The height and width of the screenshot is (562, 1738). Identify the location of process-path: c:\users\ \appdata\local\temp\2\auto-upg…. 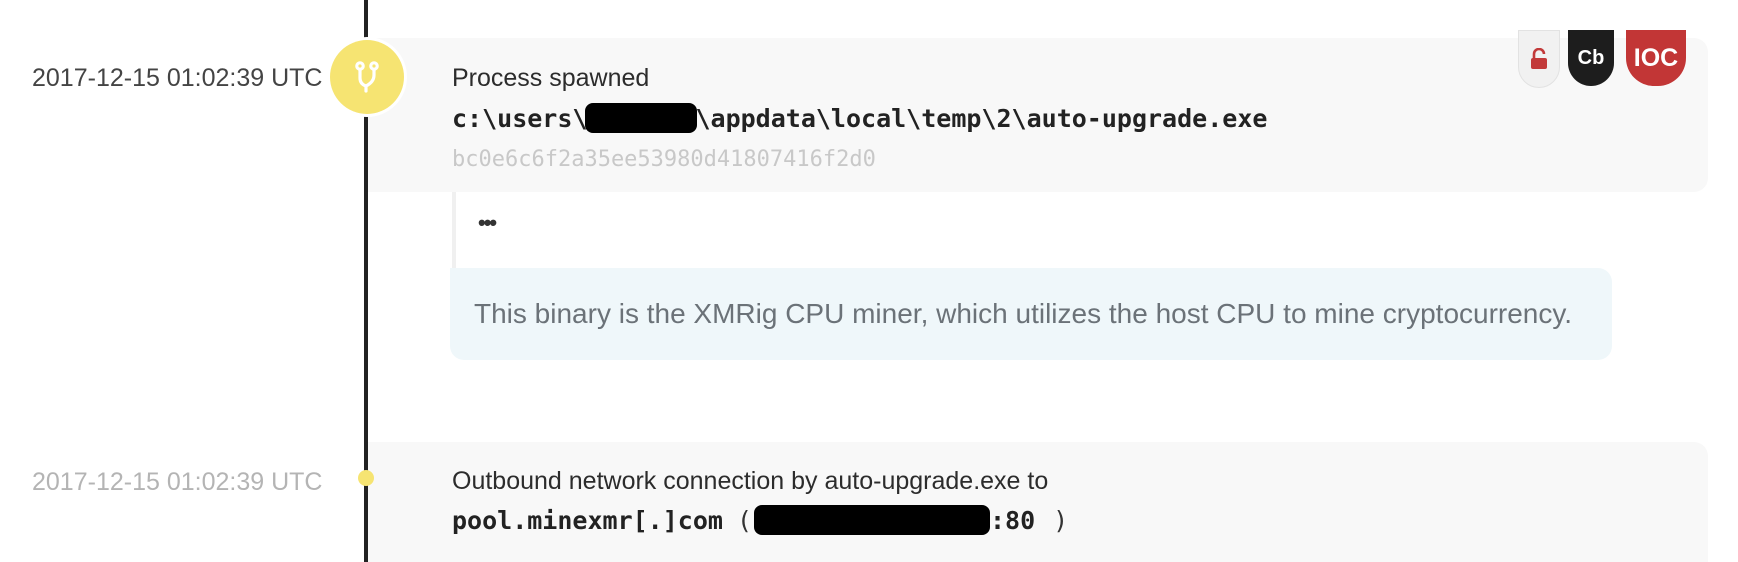
(859, 118).